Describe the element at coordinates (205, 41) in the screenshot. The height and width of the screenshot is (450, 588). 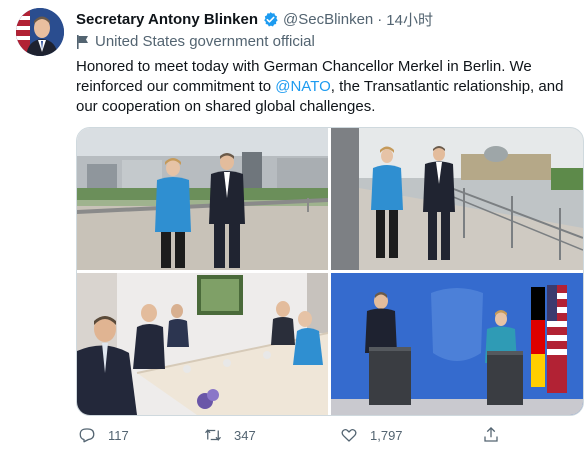
I see `account-label-text: United States government official` at that location.